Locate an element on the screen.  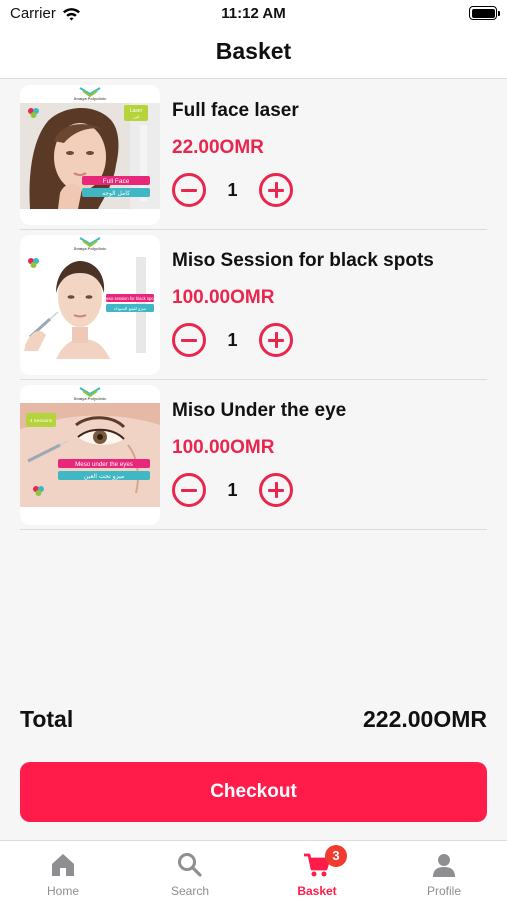
search-icon is located at coordinates (190, 865).